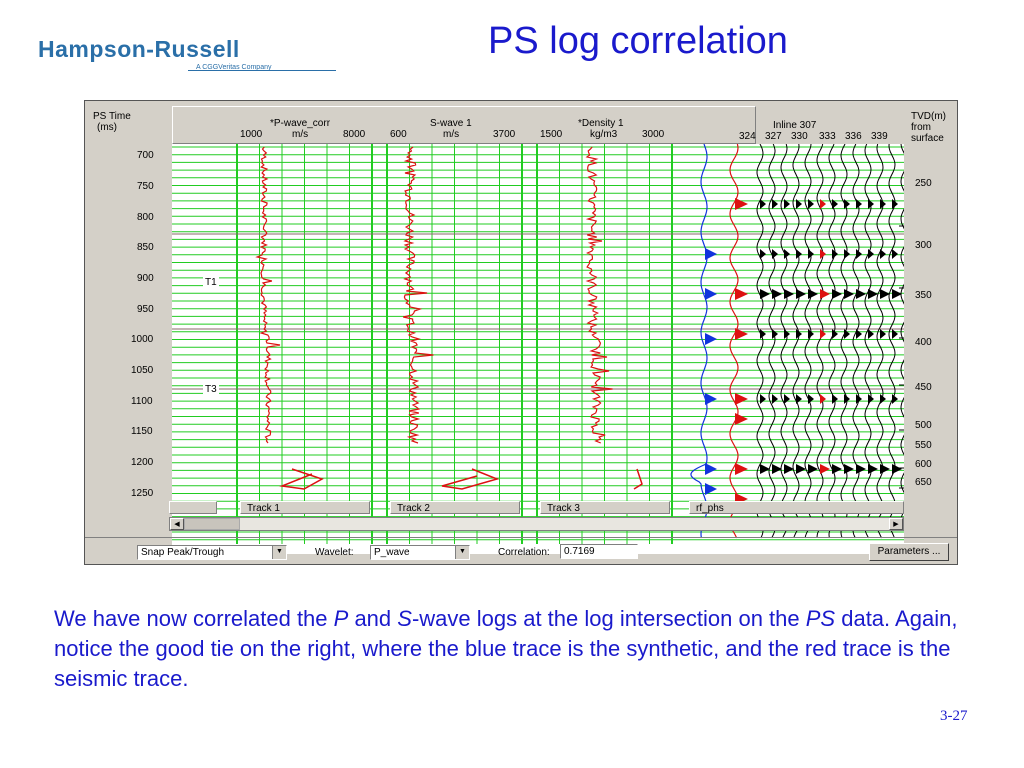 This screenshot has width=1024, height=768. I want to click on log3-name: *Density 1, so click(601, 123).